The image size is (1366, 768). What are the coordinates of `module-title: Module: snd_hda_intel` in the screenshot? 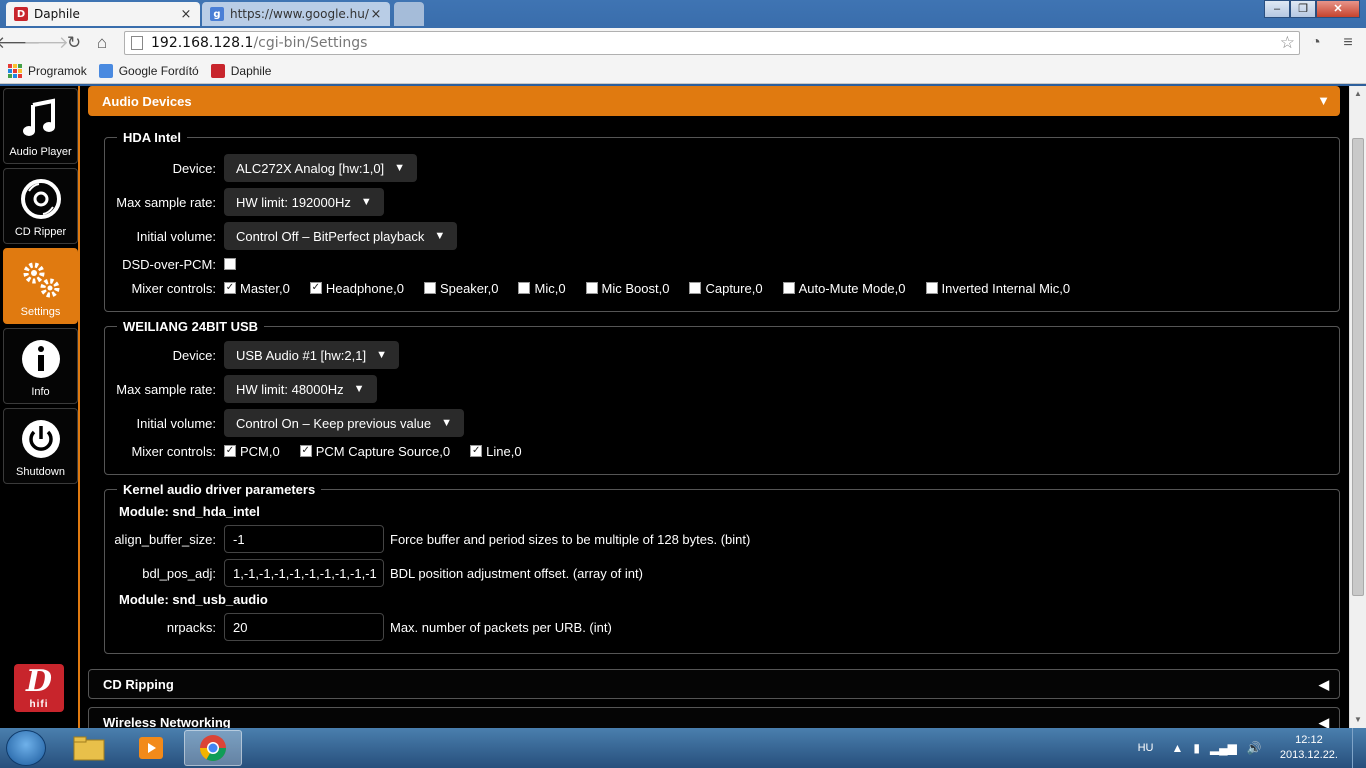 It's located at (189, 511).